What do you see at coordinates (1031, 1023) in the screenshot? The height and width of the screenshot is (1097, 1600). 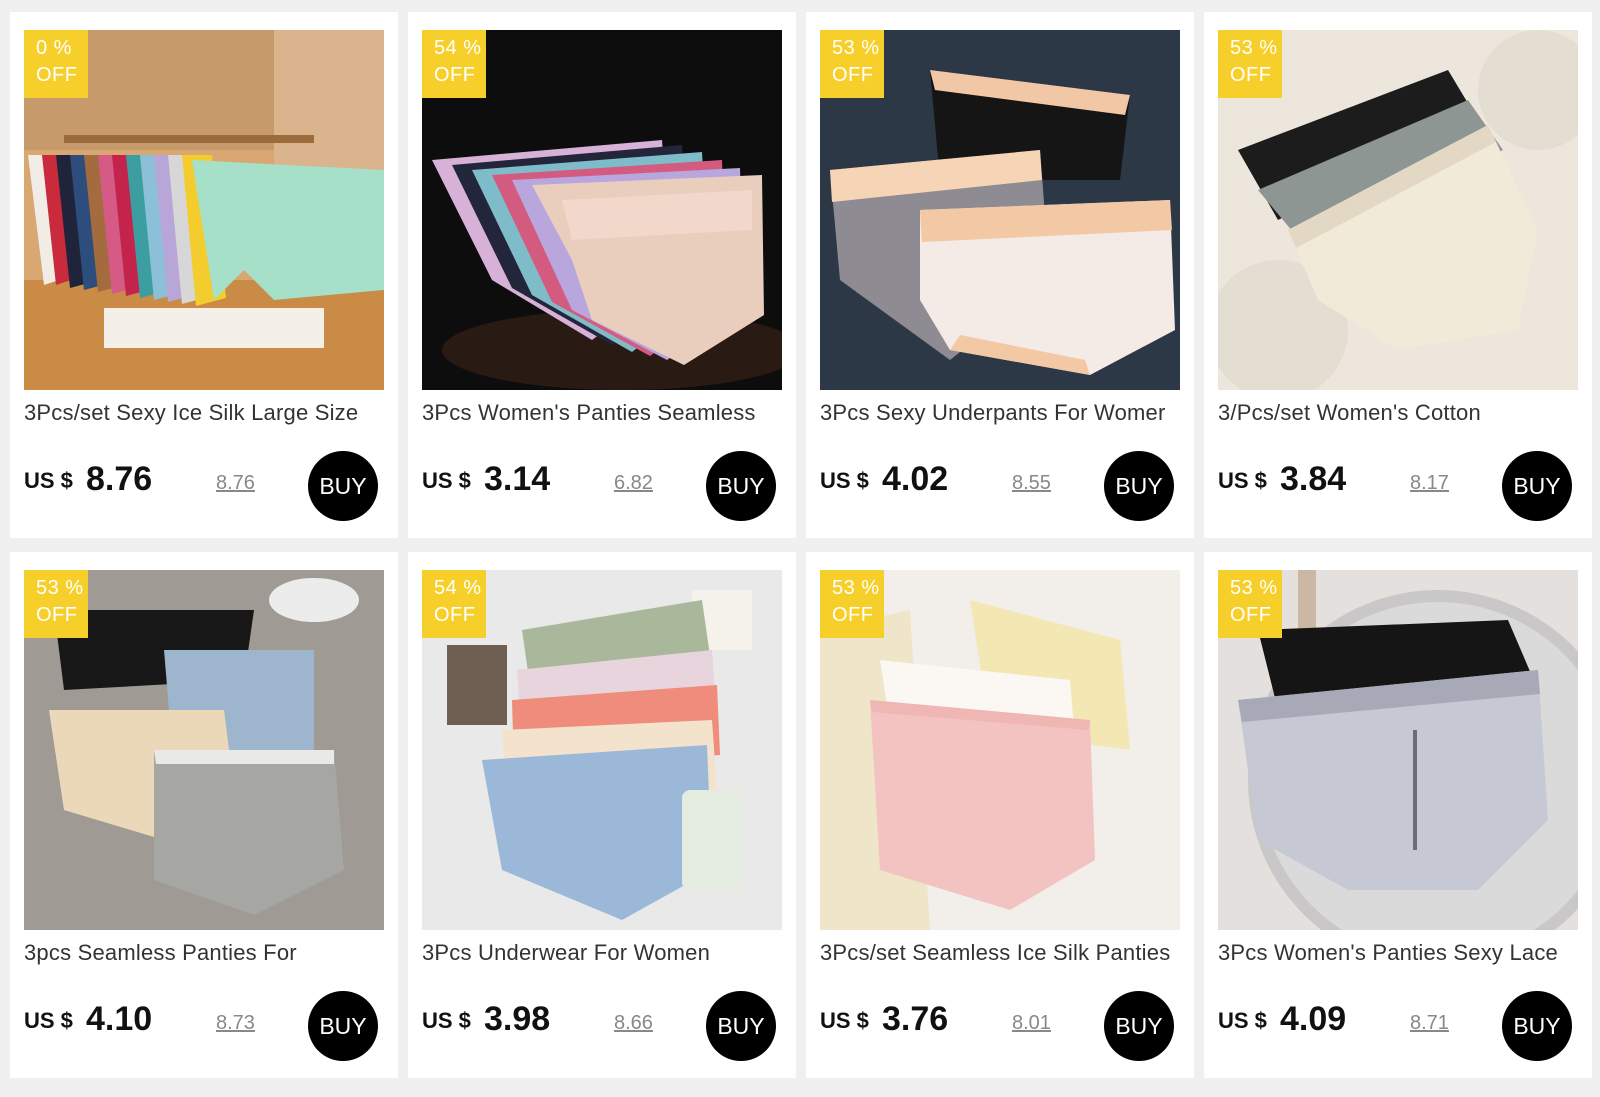 I see `original-price: 8.01` at bounding box center [1031, 1023].